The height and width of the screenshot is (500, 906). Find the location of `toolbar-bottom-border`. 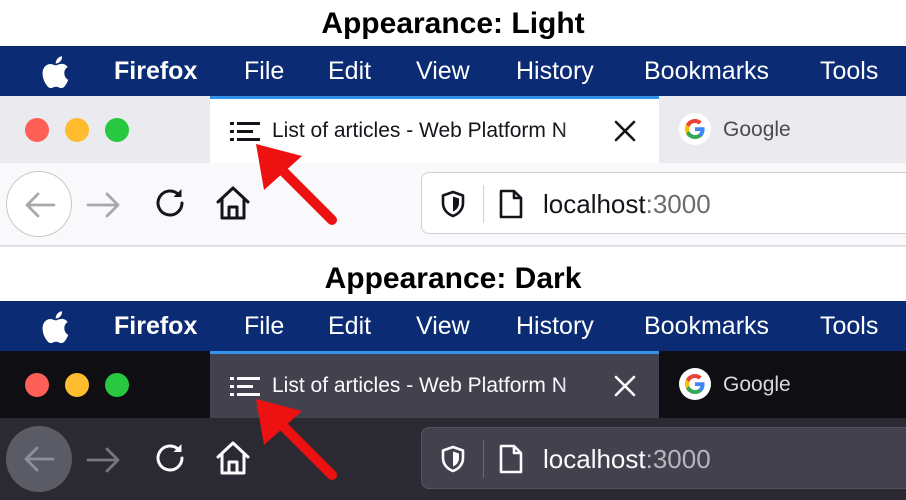

toolbar-bottom-border is located at coordinates (453, 246).